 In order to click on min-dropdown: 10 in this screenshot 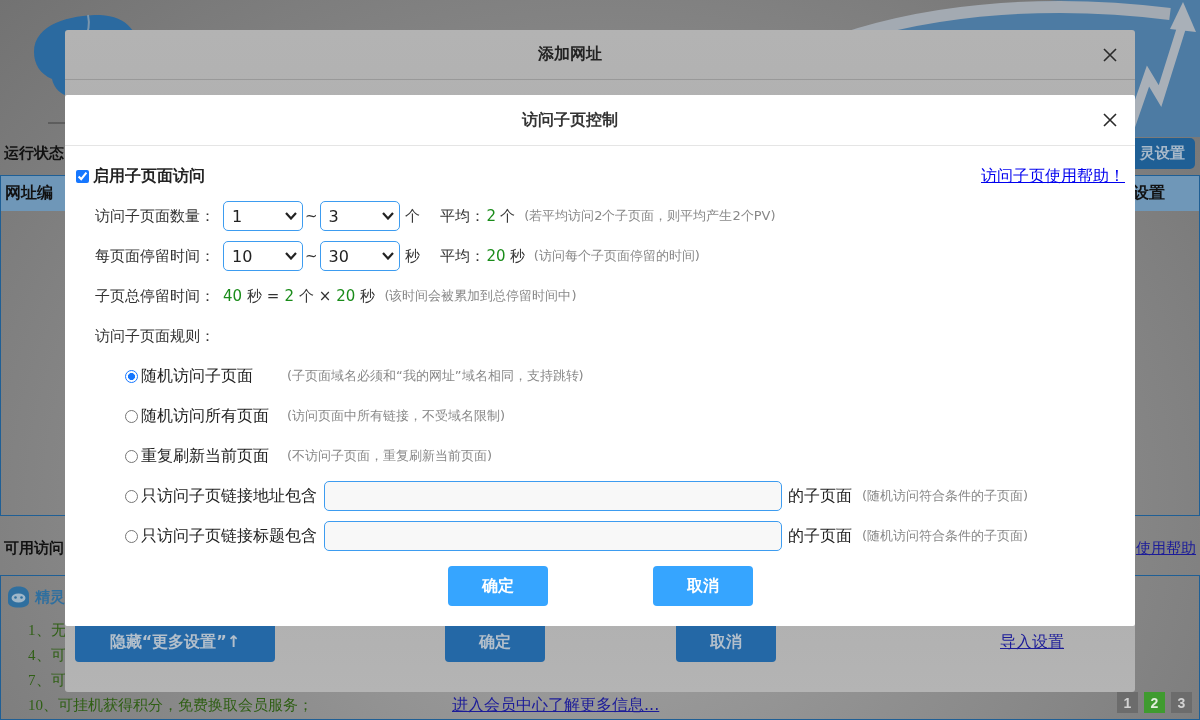, I will do `click(263, 256)`.